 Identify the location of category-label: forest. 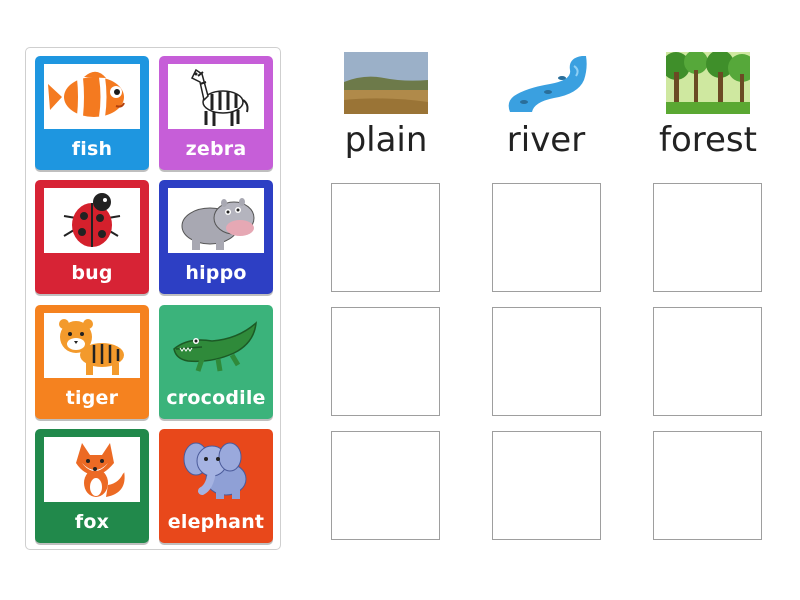
(708, 140).